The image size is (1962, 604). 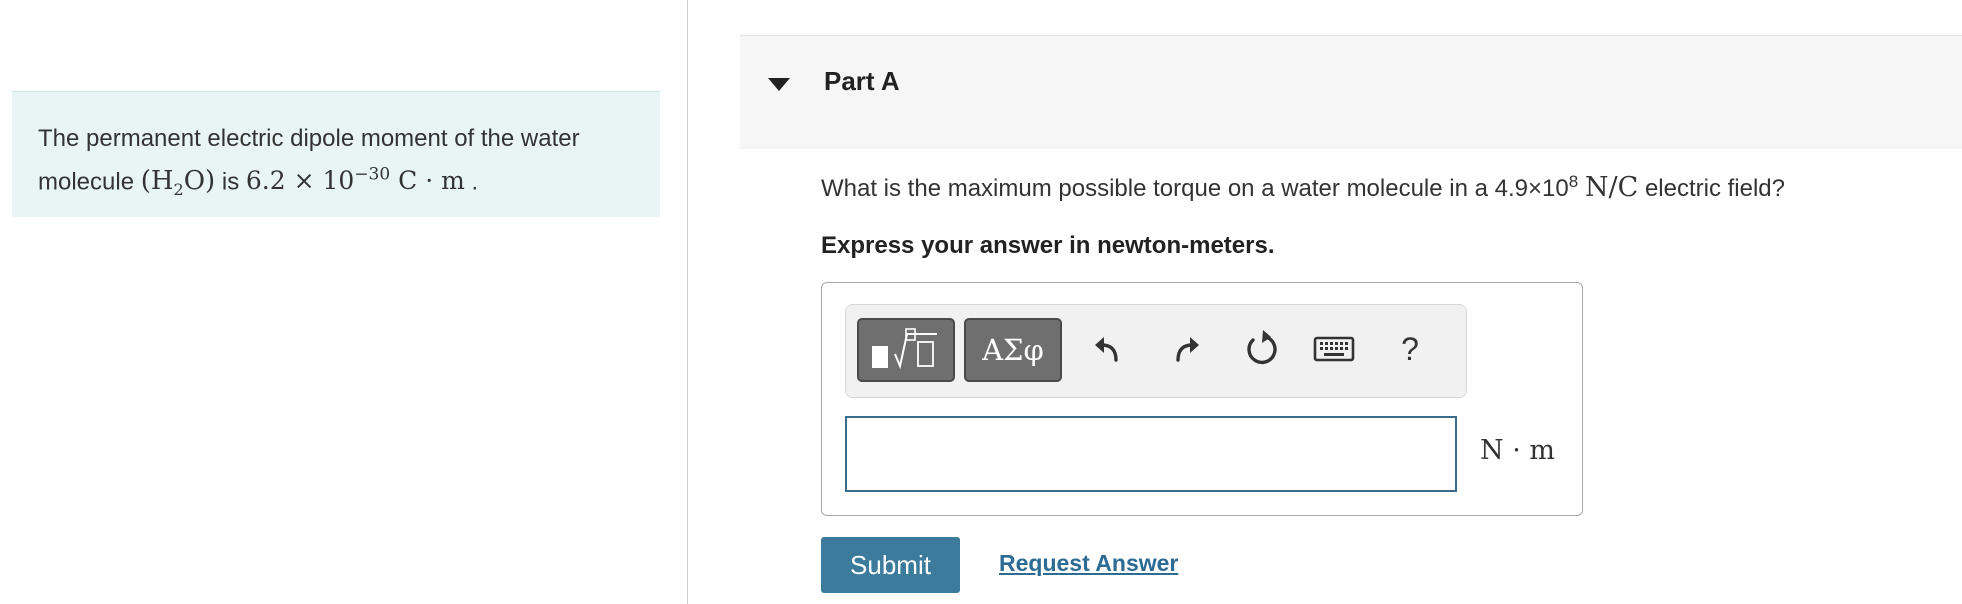 I want to click on question-suffix: electric field?, so click(x=1714, y=188).